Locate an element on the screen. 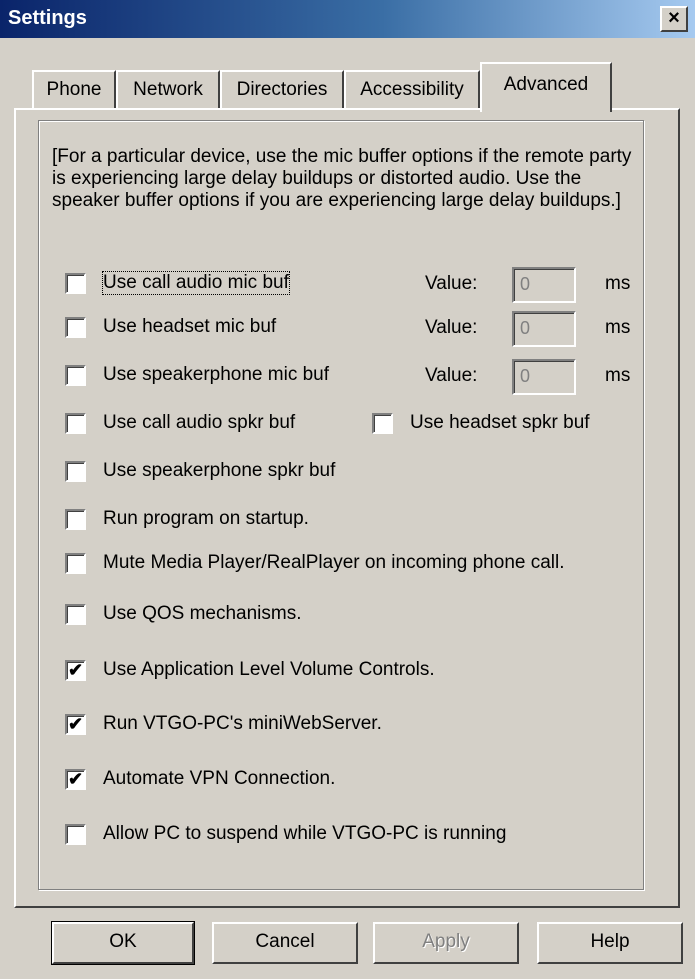 The height and width of the screenshot is (979, 695). headset-mic-buf-checkbox is located at coordinates (75, 327).